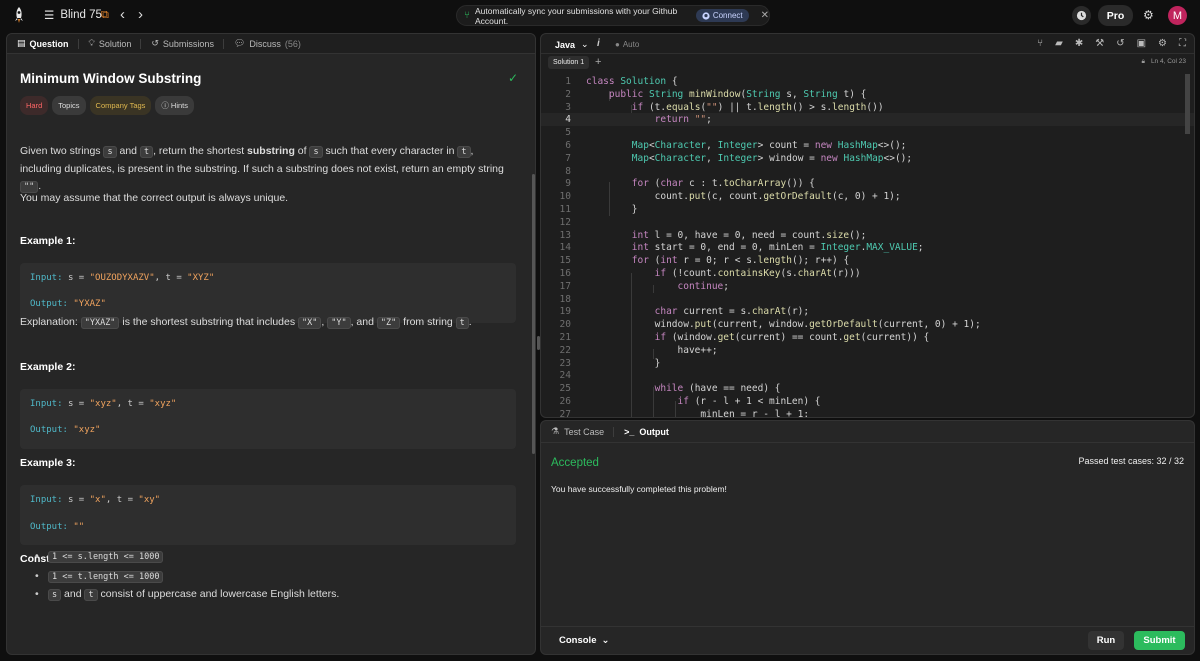 This screenshot has height=661, width=1200. I want to click on inline-code: t, so click(146, 152).